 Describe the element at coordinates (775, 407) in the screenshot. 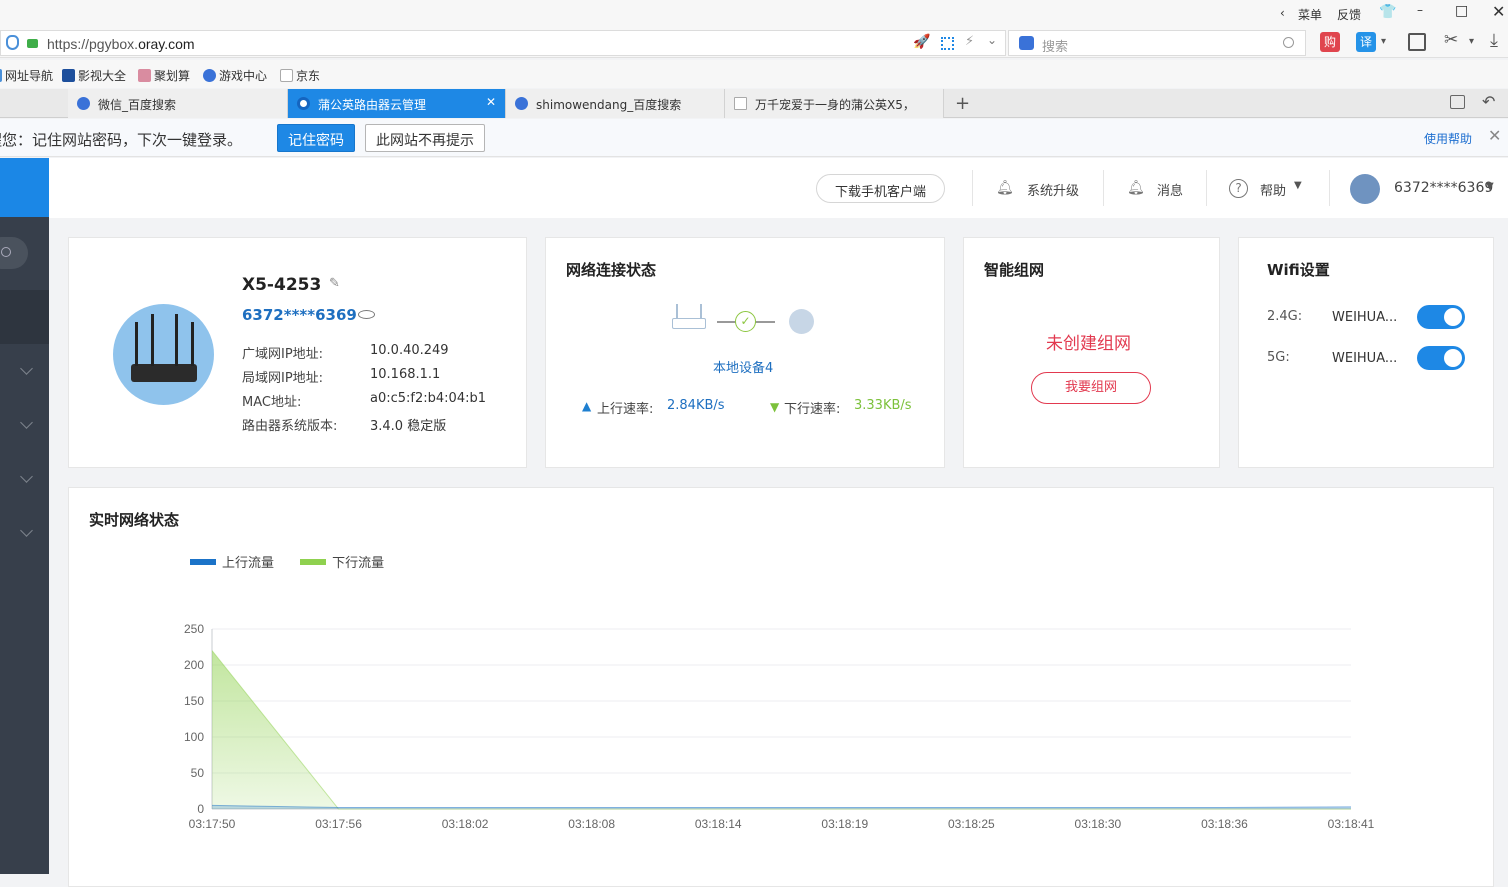

I see `download-arrow-icon: ▼` at that location.